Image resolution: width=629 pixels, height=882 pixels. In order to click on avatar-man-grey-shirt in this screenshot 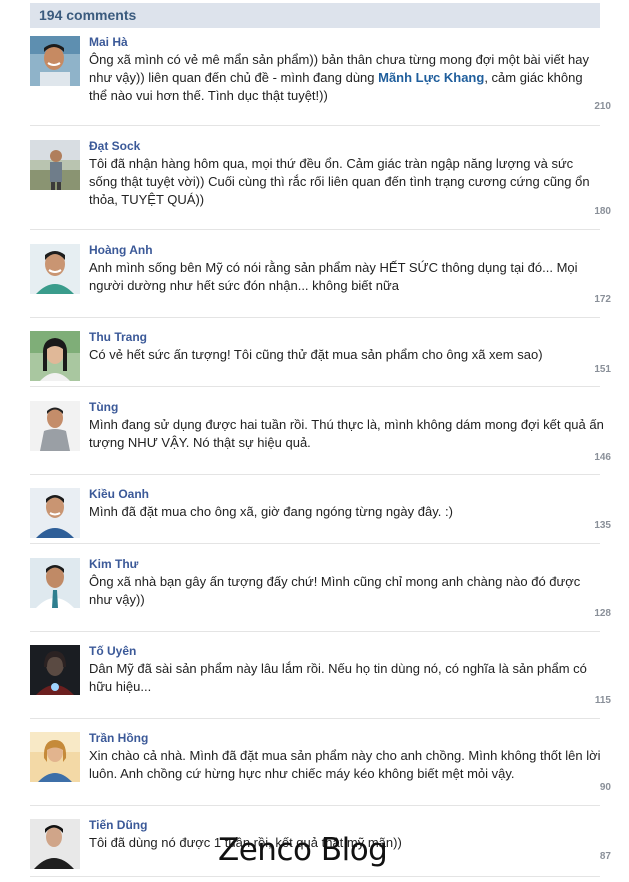, I will do `click(55, 426)`.